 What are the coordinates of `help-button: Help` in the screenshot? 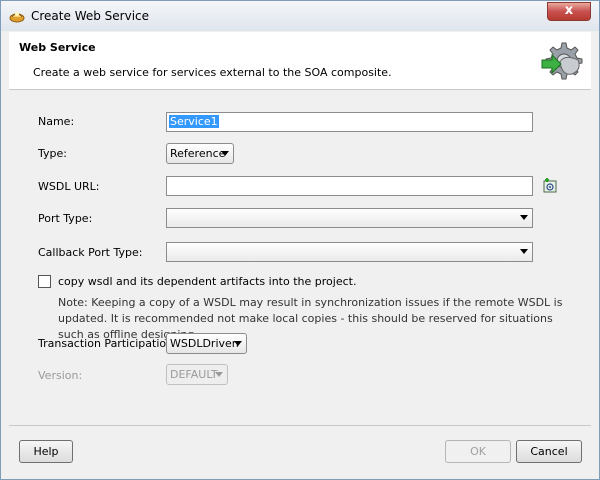 It's located at (46, 451).